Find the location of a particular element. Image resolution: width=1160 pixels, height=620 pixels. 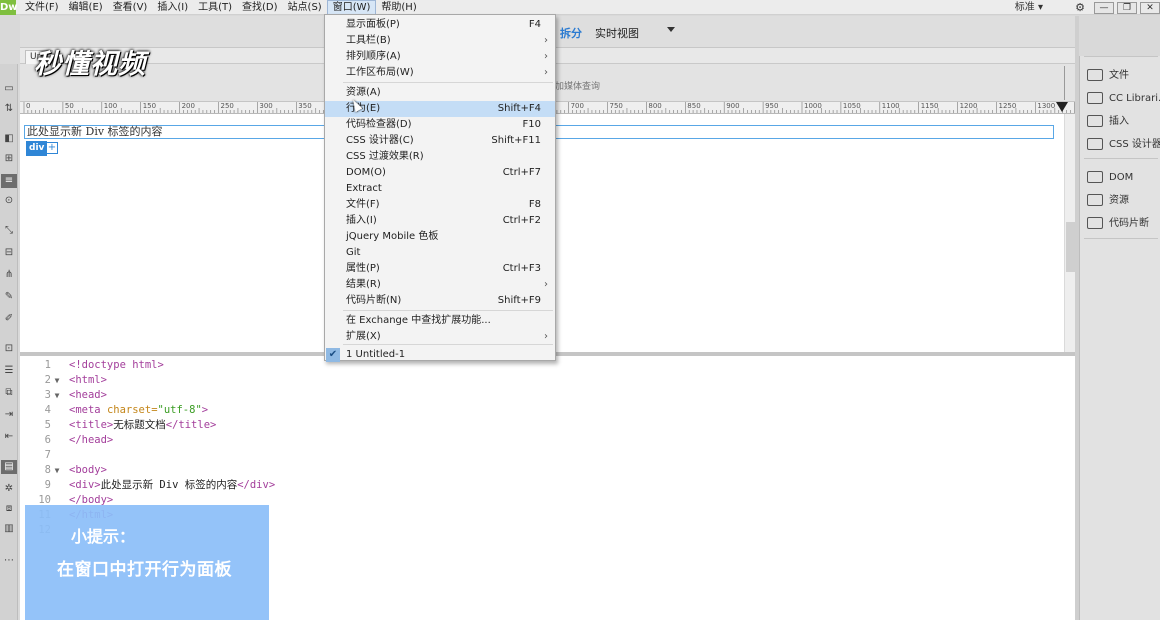

code-line: 8 ▼ <body> is located at coordinates (520, 470).